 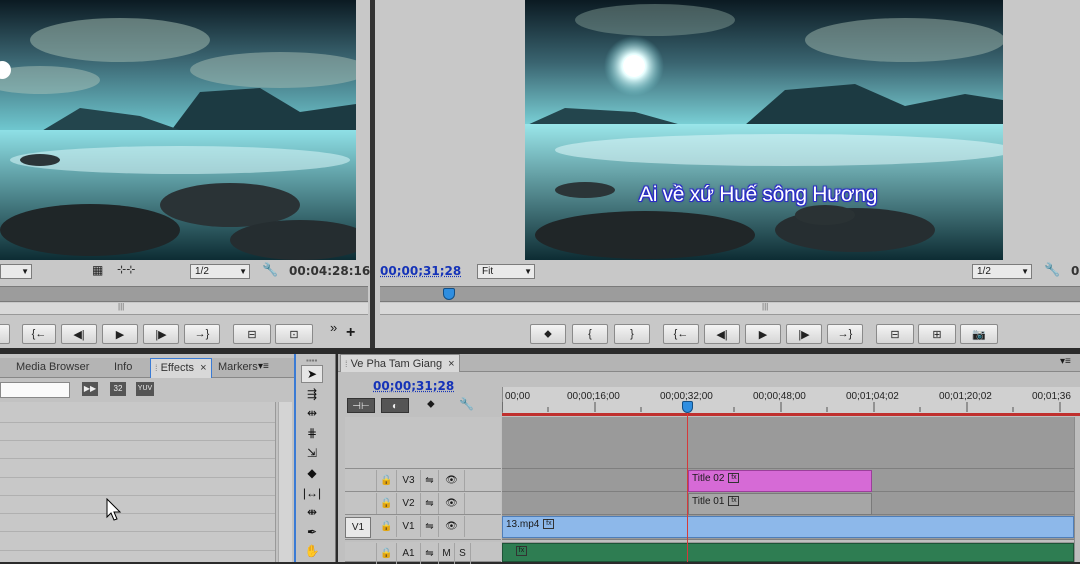 I want to click on rate-stretch-tool-icon: ⇲, so click(x=312, y=453).